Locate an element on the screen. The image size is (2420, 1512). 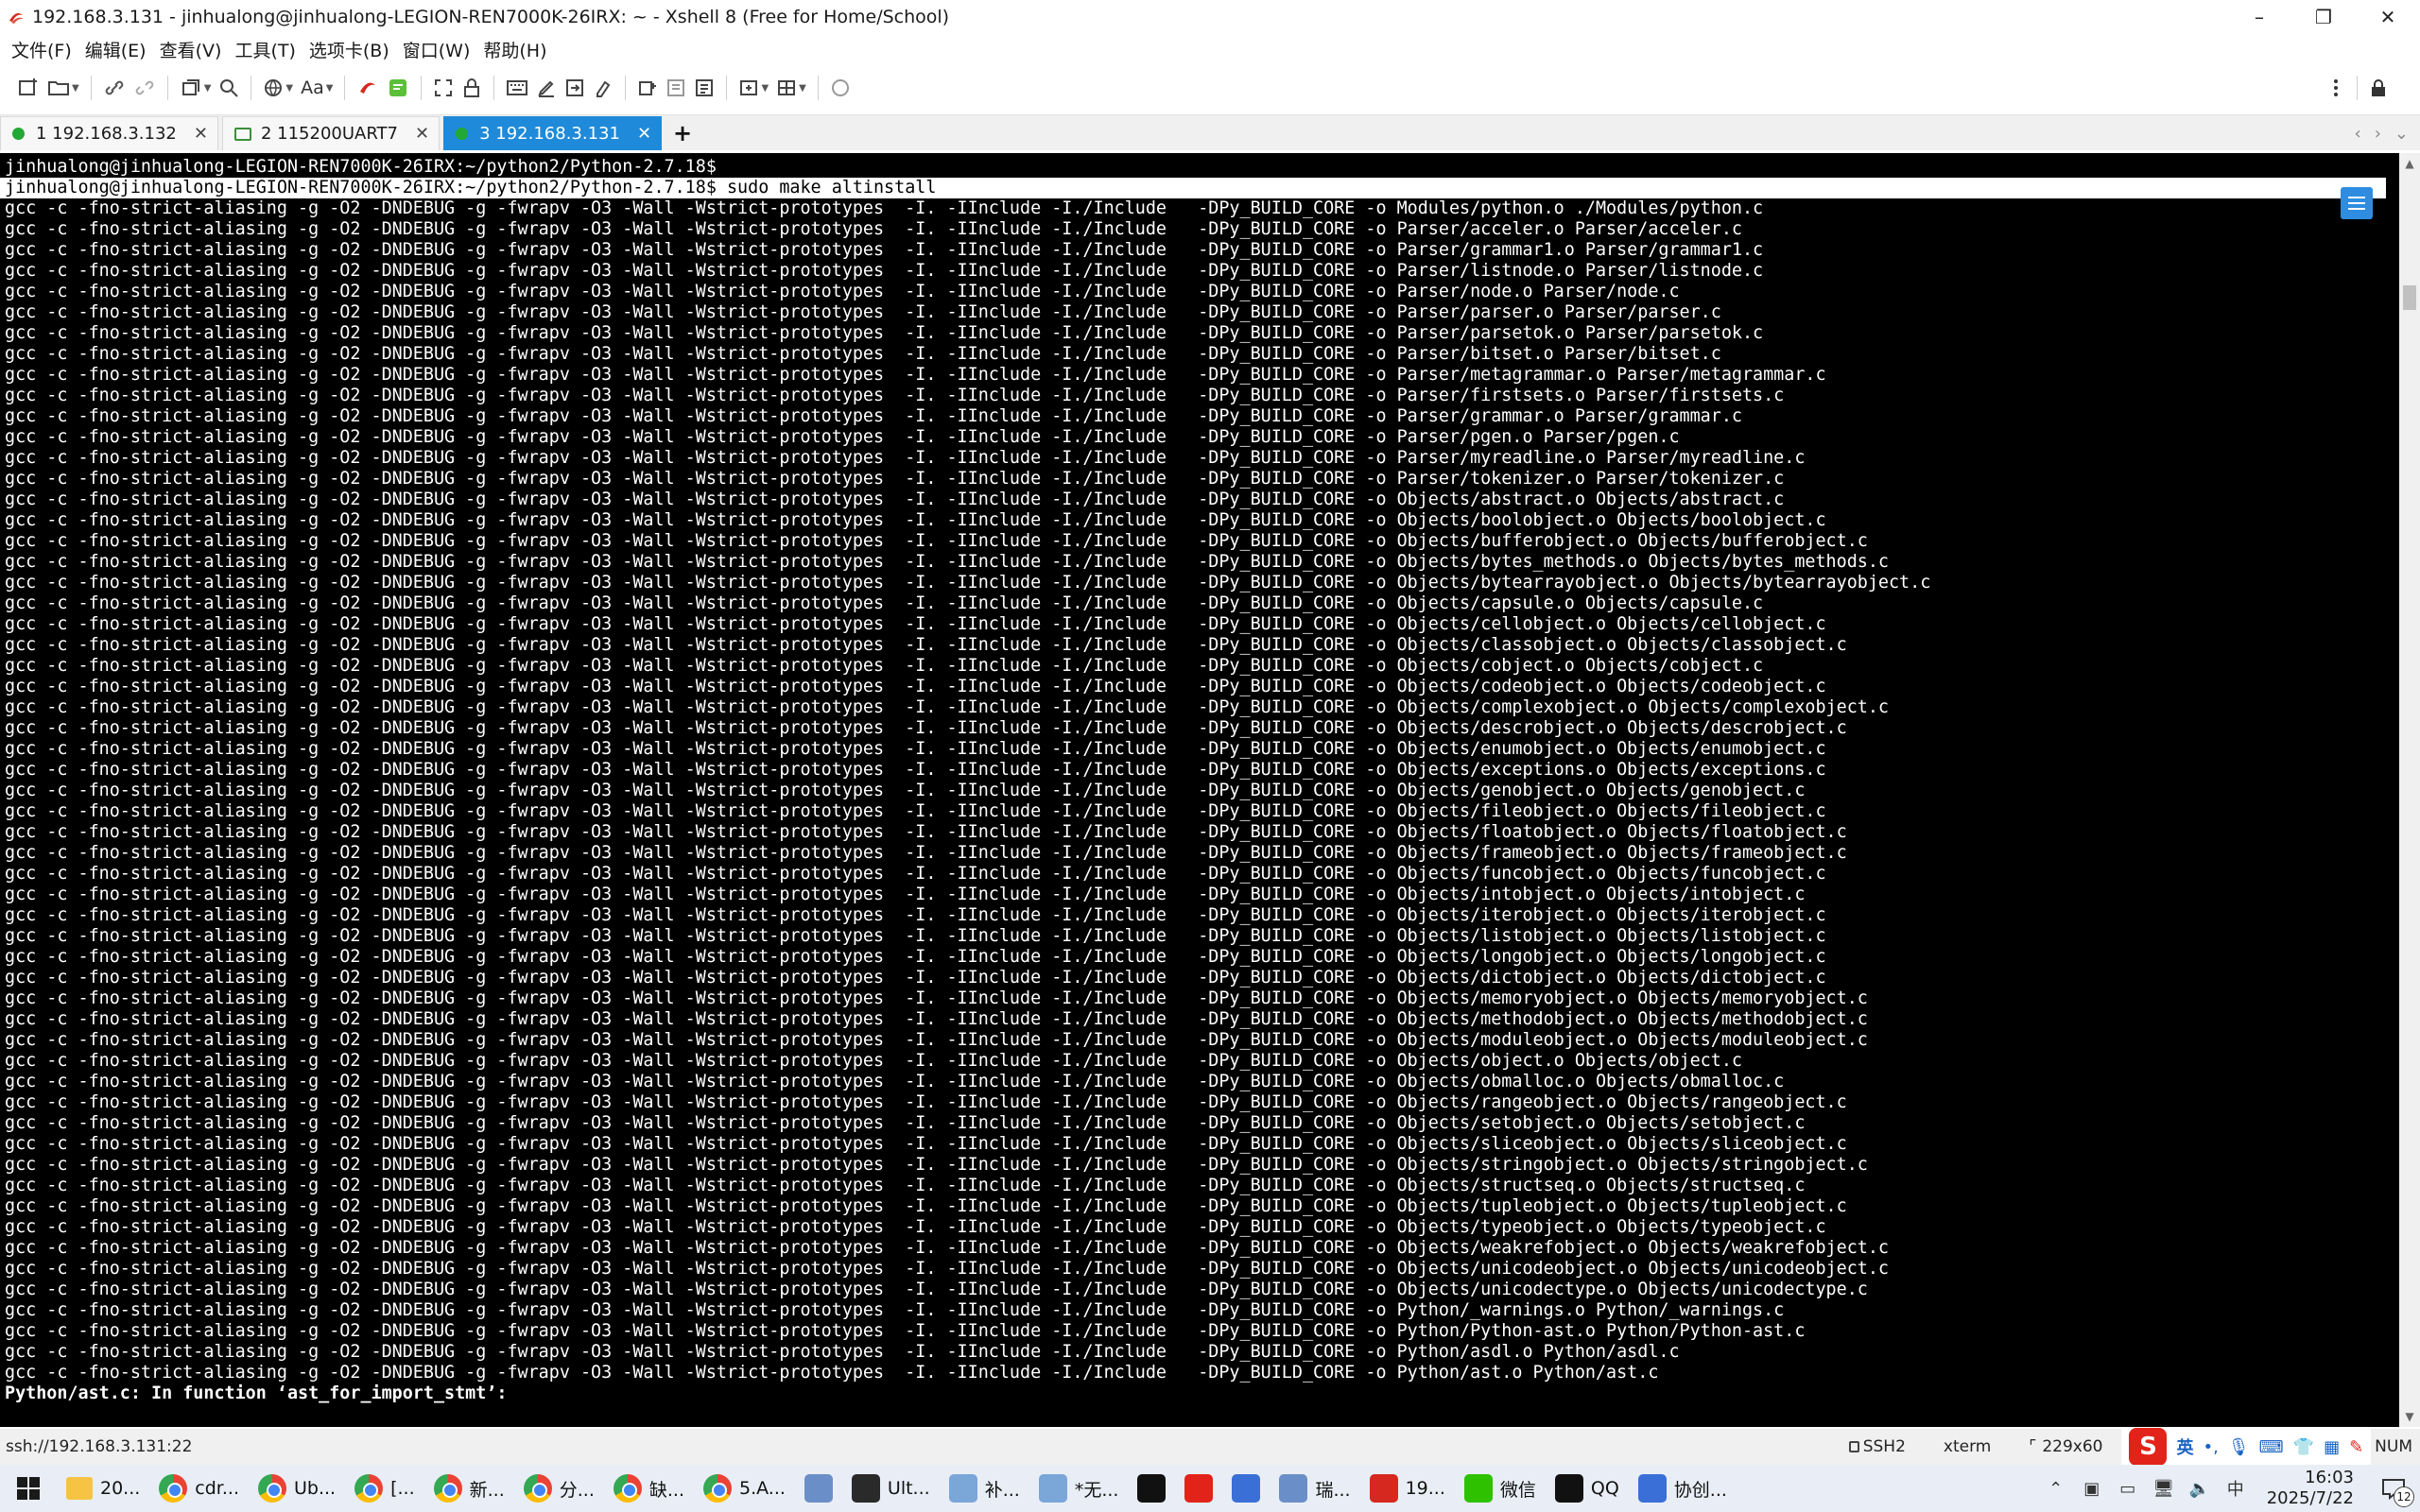
script-button is located at coordinates (398, 88).